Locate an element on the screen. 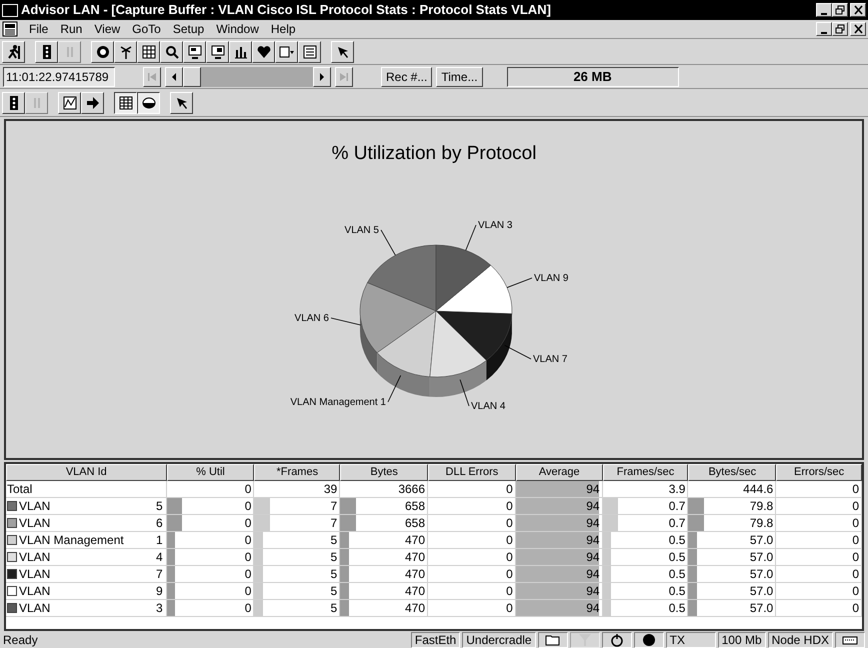 Image resolution: width=868 pixels, height=648 pixels. line-chart-button is located at coordinates (69, 103).